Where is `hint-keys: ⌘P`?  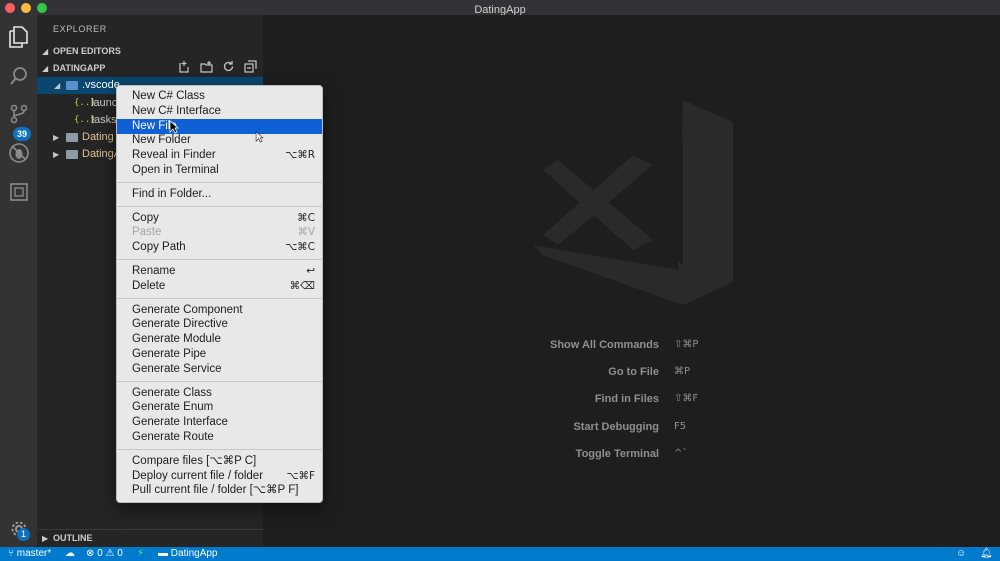
hint-keys: ⌘P is located at coordinates (682, 371).